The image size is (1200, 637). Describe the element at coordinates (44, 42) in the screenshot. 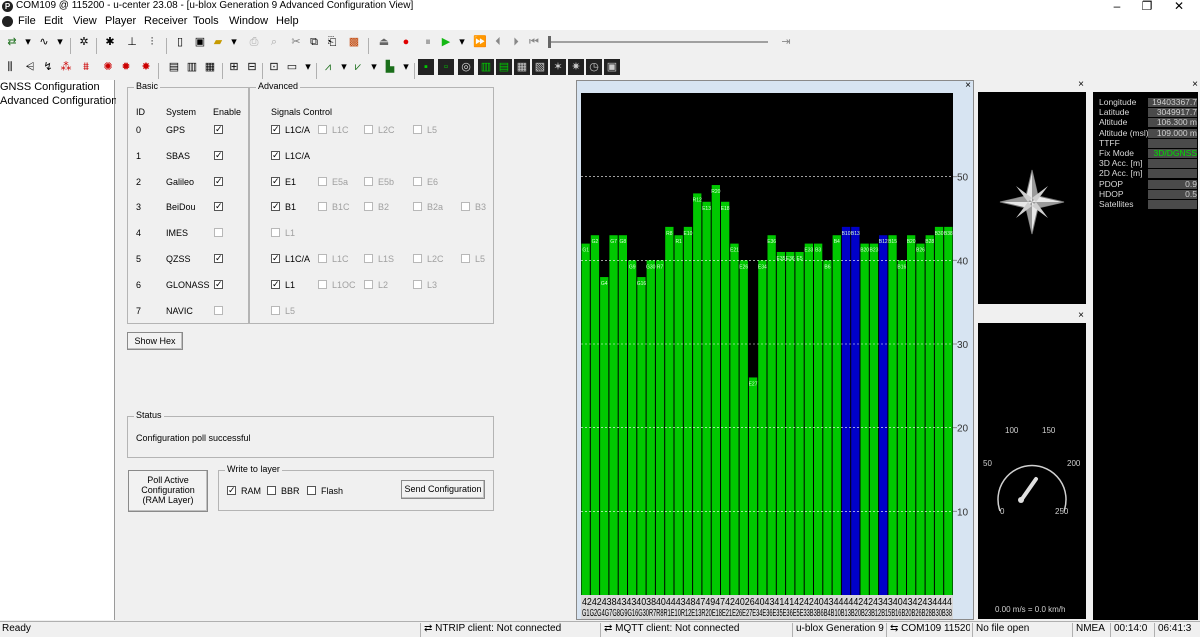

I see `baudrate-icon: ∿` at that location.